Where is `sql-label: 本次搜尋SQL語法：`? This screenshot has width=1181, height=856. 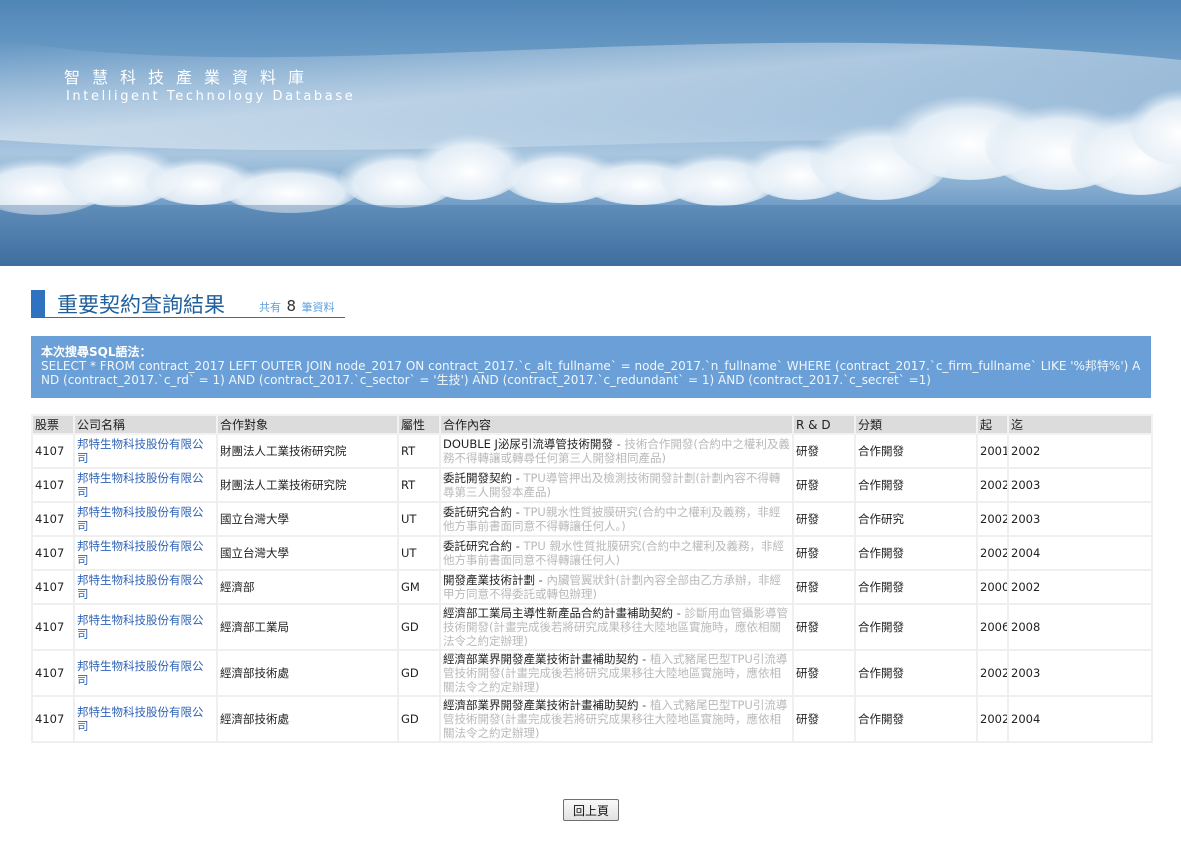
sql-label: 本次搜尋SQL語法： is located at coordinates (96, 352).